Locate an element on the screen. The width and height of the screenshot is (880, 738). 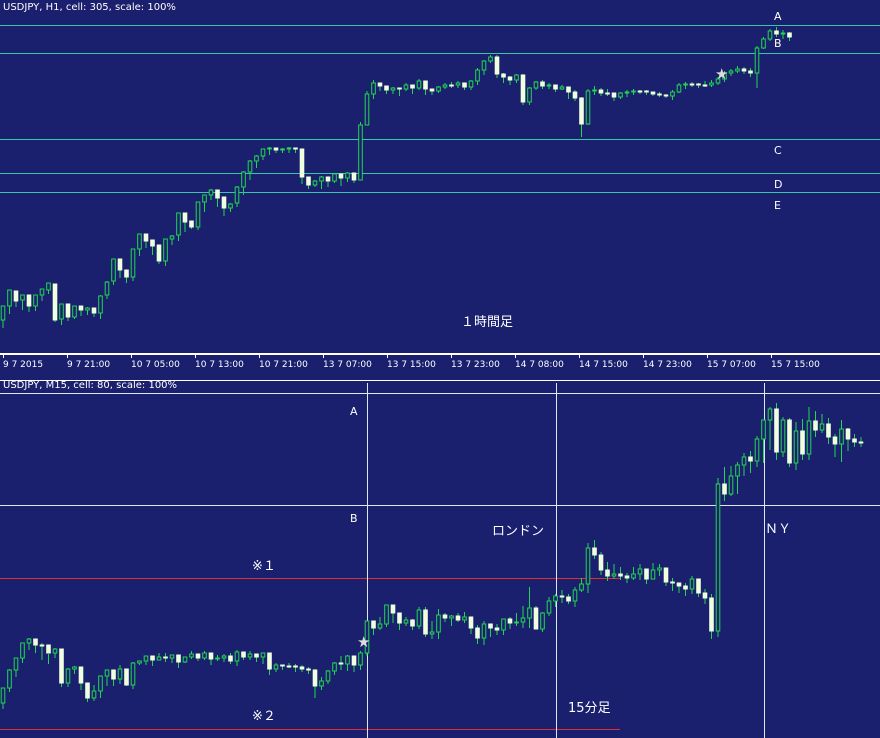
bottom-session-ny: ＮＹ is located at coordinates (778, 529).